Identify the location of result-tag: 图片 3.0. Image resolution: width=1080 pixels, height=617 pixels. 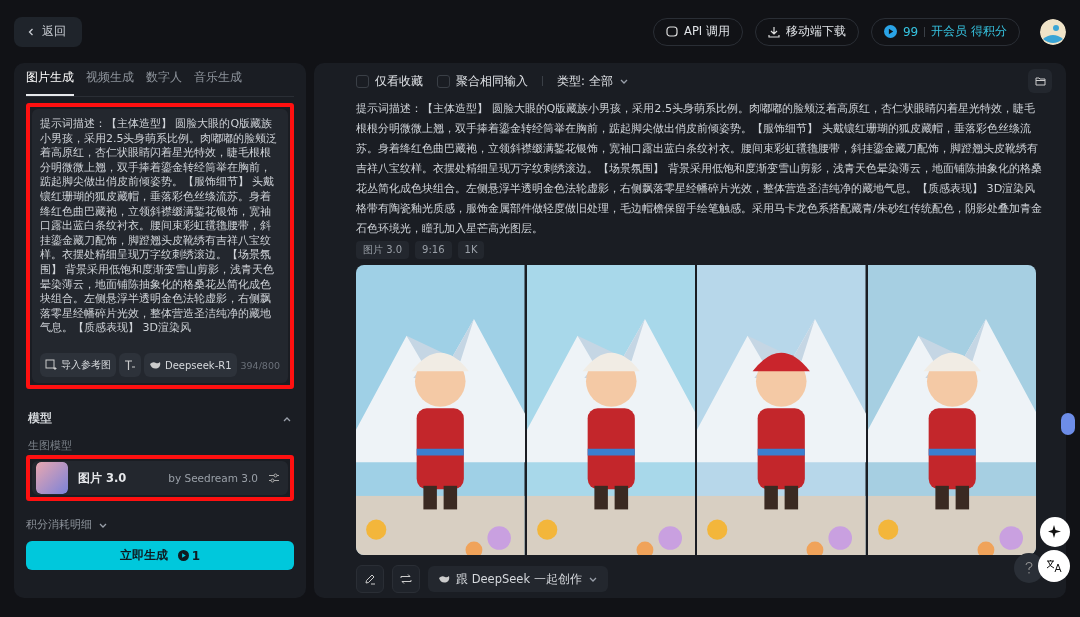
(383, 250).